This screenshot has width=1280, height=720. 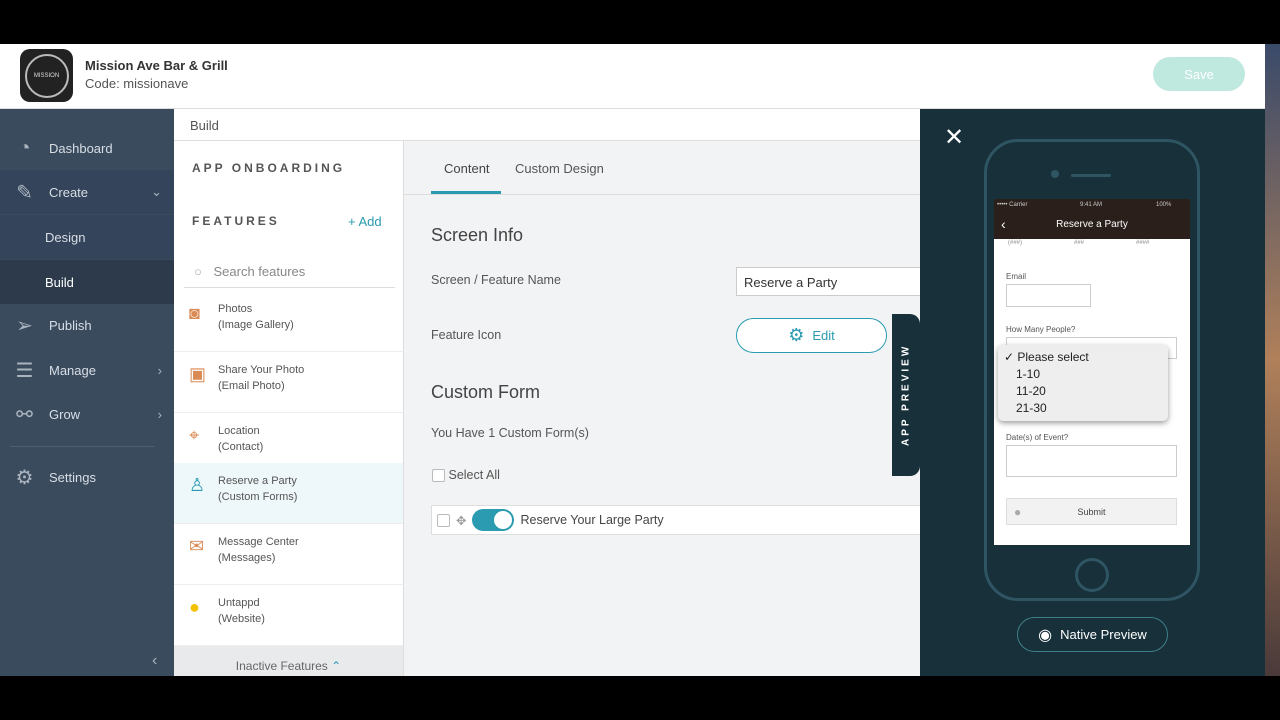 What do you see at coordinates (156, 191) in the screenshot?
I see `chevron-down-icon: ⌄` at bounding box center [156, 191].